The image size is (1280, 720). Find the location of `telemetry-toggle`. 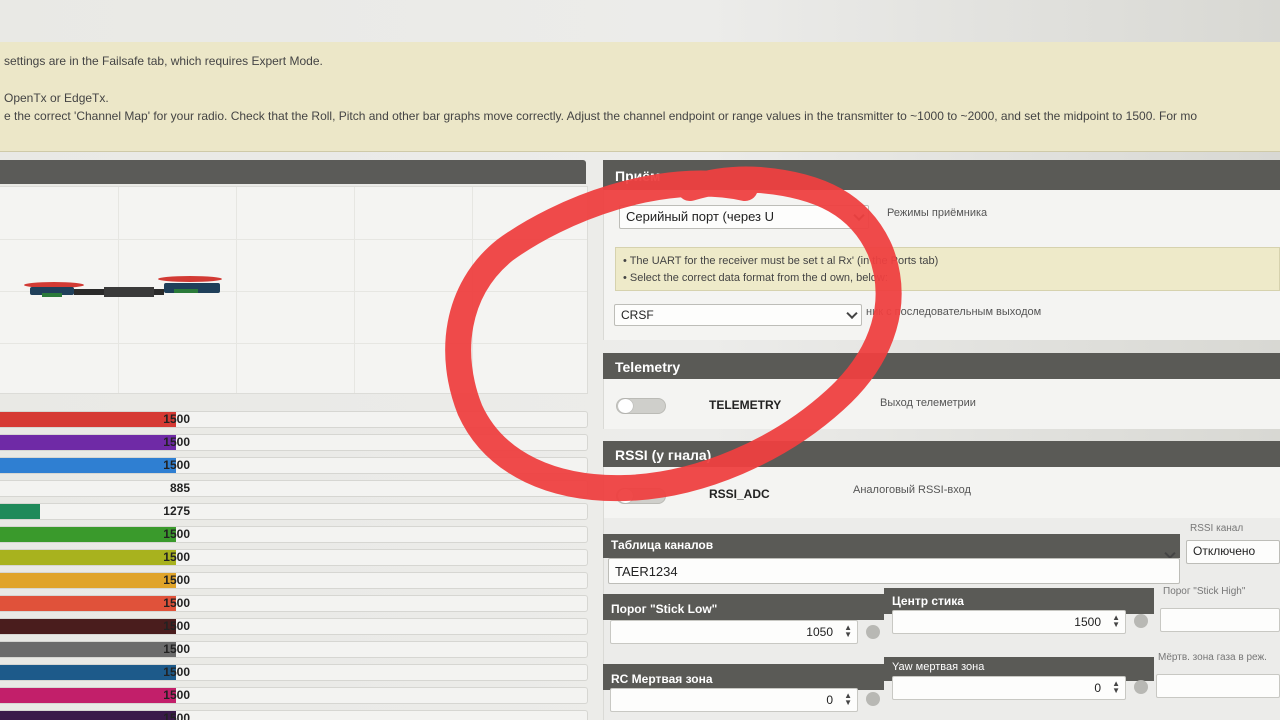

telemetry-toggle is located at coordinates (641, 406).